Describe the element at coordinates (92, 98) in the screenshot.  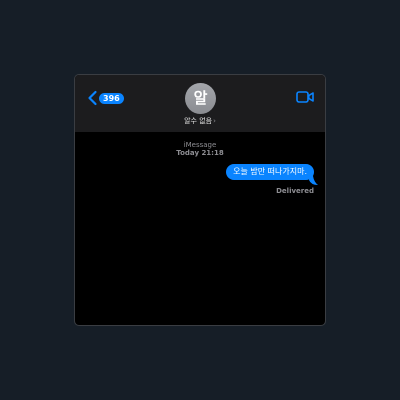
I see `chevron-left-icon` at that location.